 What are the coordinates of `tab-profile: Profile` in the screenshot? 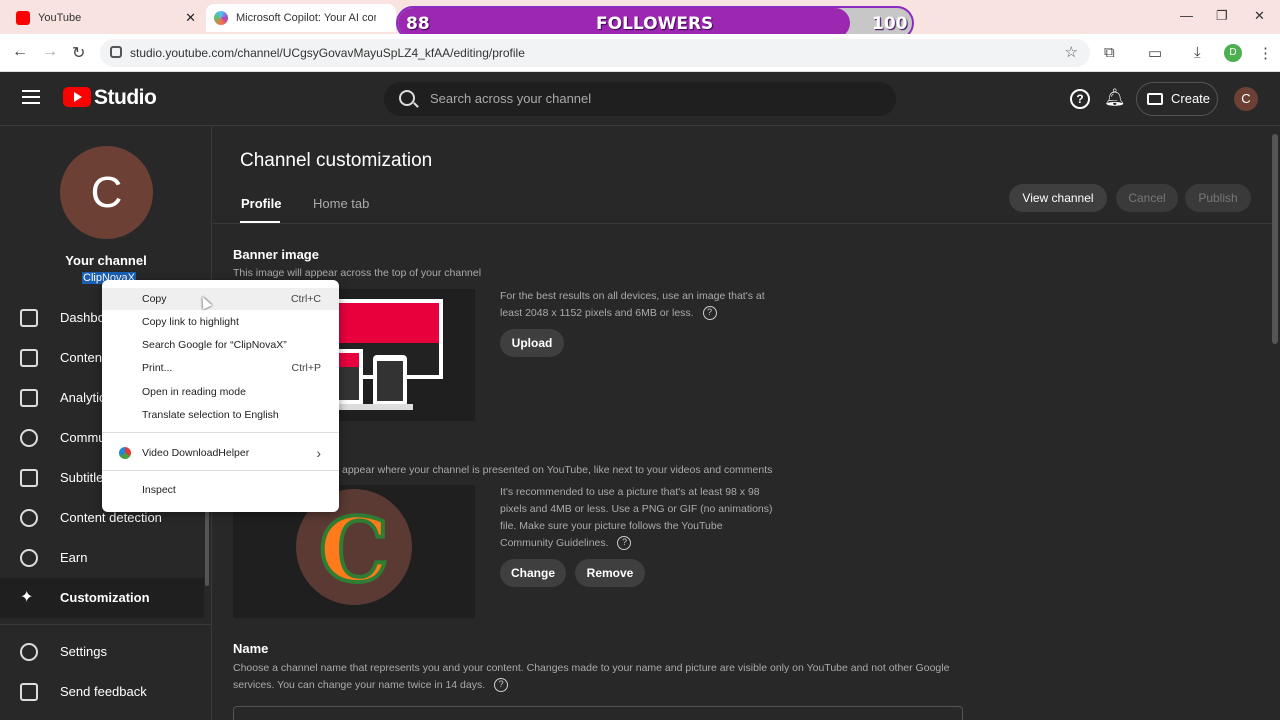 It's located at (261, 203).